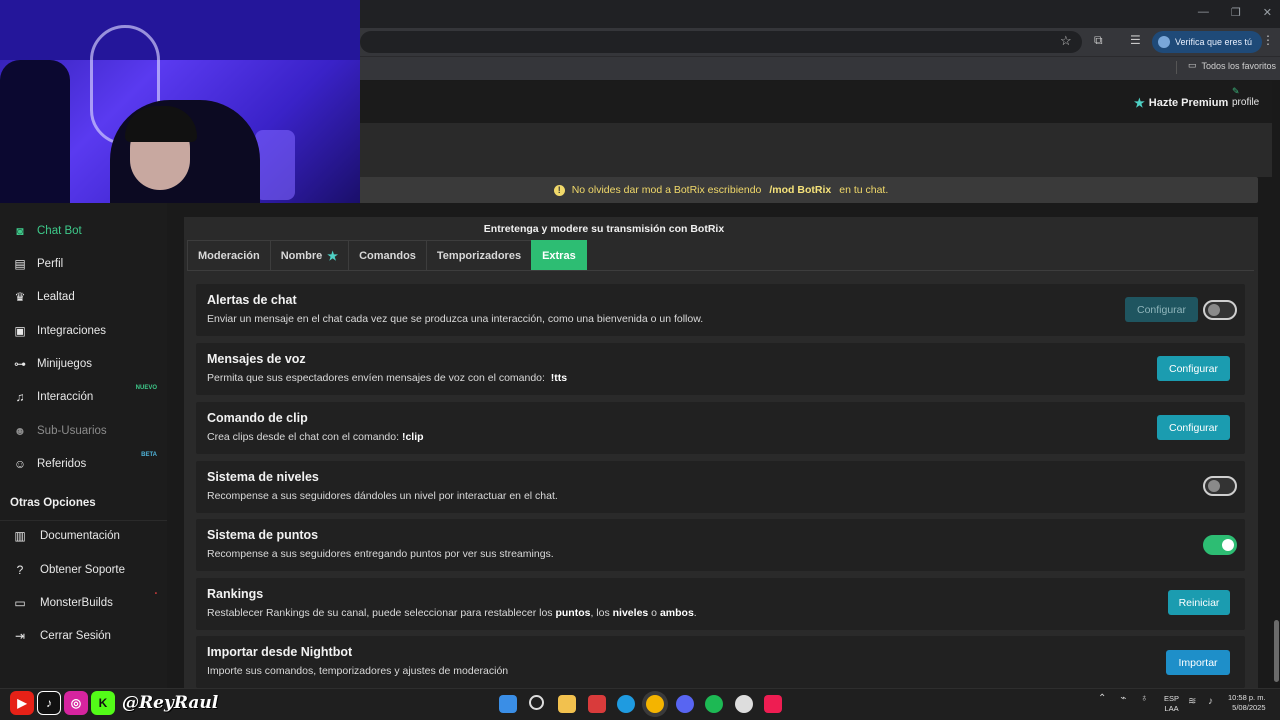 Image resolution: width=1280 pixels, height=720 pixels. What do you see at coordinates (1203, 12) in the screenshot?
I see `minimize-icon: —` at bounding box center [1203, 12].